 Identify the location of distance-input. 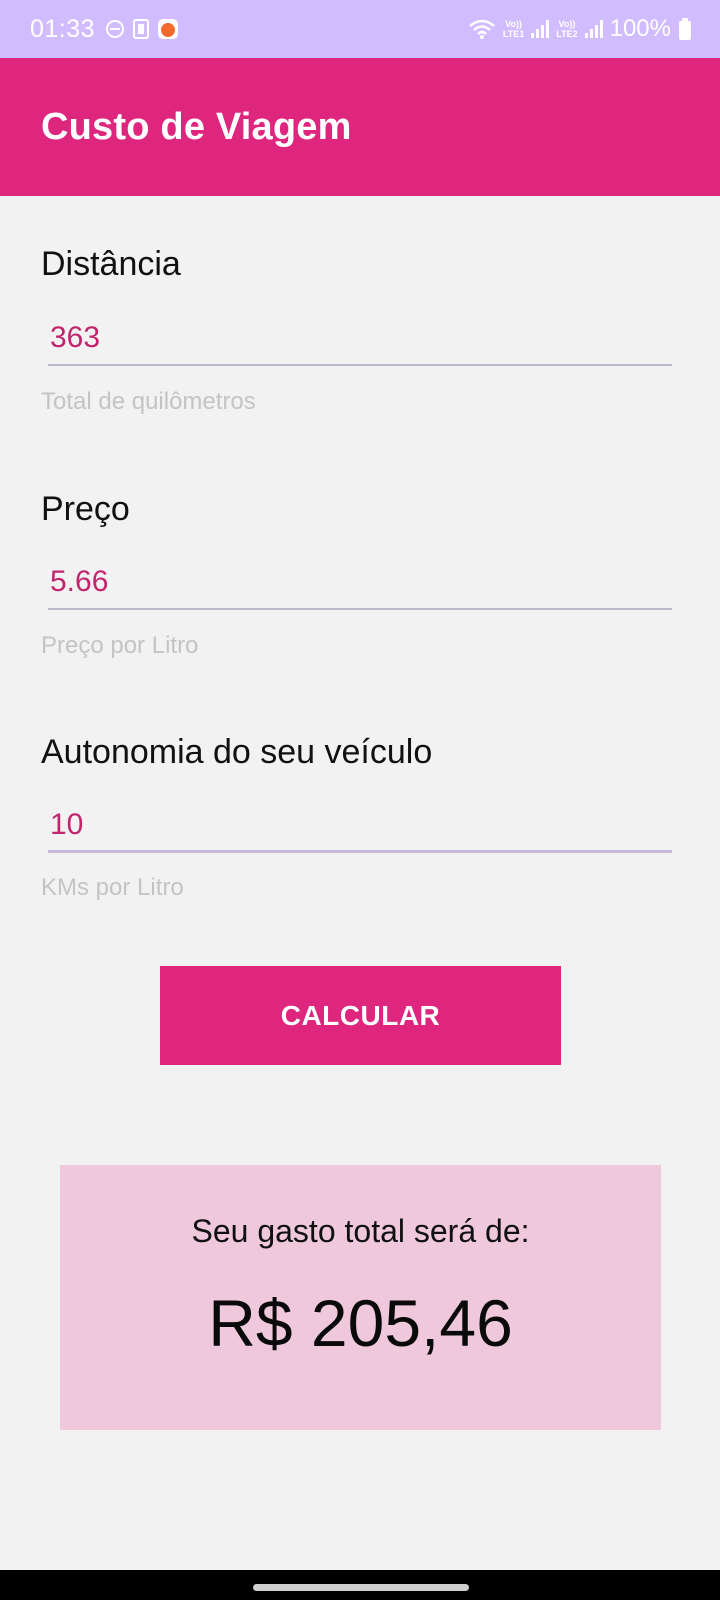
(360, 339).